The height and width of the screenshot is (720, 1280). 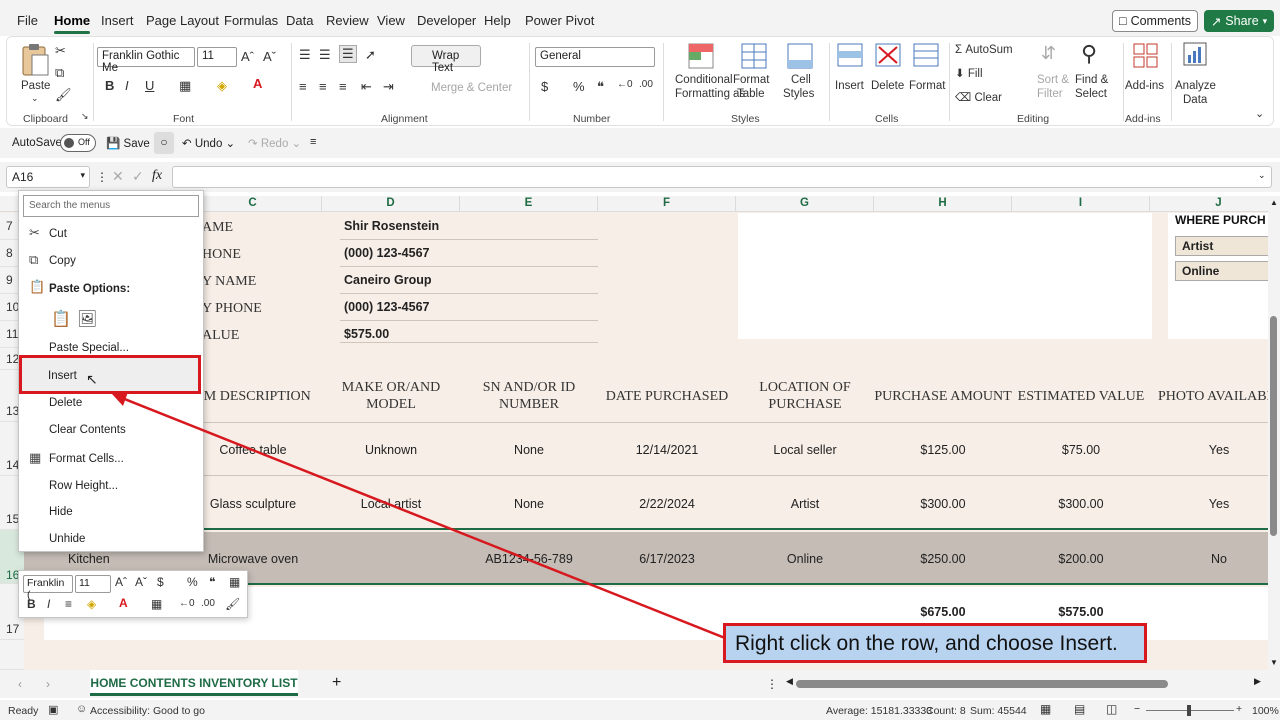 What do you see at coordinates (640, 684) in the screenshot?
I see `sheet-tab-bar: ‹ › HOME CONTENTS INVENTORY LIST + ⋮ ◀ ▶` at bounding box center [640, 684].